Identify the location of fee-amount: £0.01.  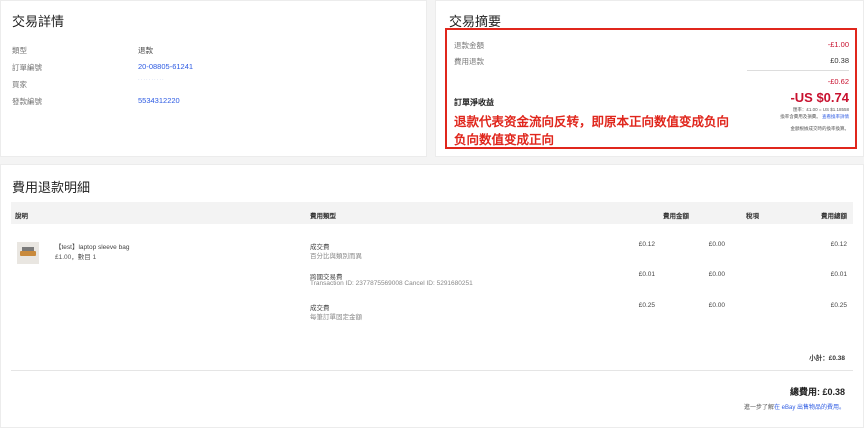
(646, 274).